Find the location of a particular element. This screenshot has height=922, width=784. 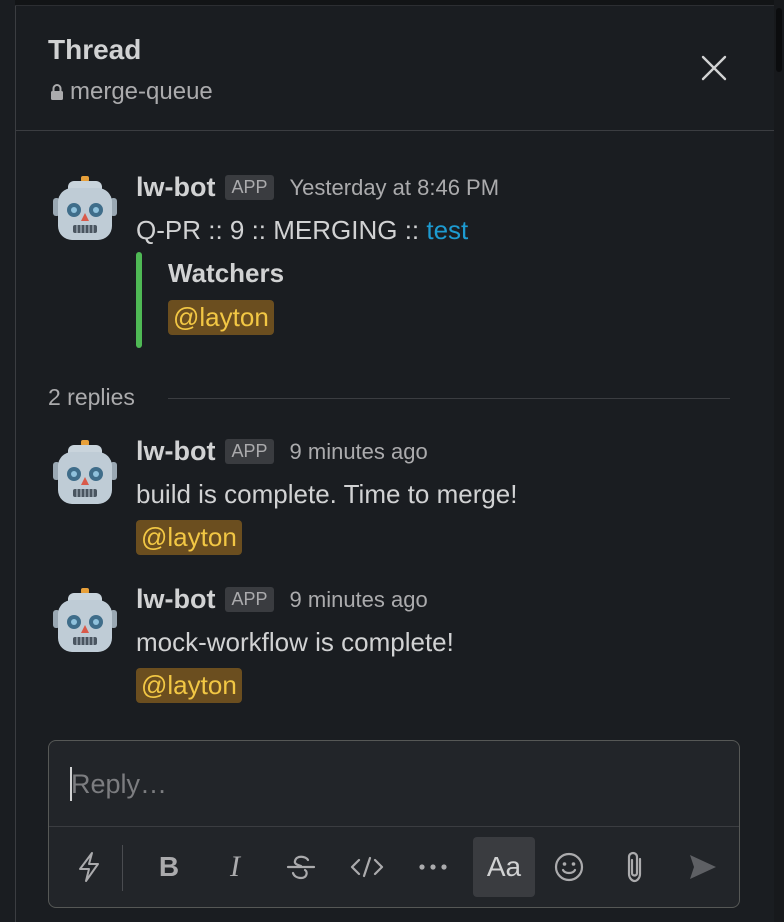

scrollbar is located at coordinates (779, 461).